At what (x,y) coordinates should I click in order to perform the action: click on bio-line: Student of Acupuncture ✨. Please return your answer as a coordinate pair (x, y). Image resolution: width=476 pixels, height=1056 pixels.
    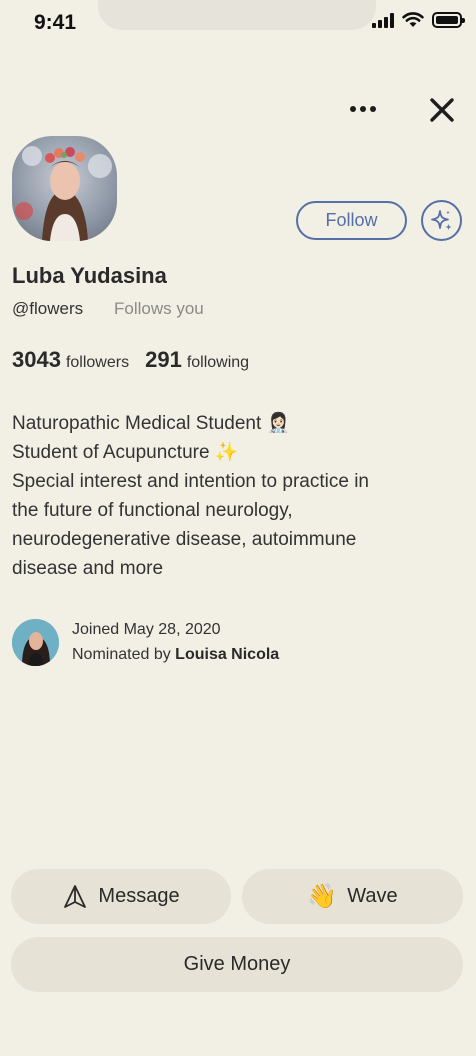
    Looking at the image, I should click on (125, 452).